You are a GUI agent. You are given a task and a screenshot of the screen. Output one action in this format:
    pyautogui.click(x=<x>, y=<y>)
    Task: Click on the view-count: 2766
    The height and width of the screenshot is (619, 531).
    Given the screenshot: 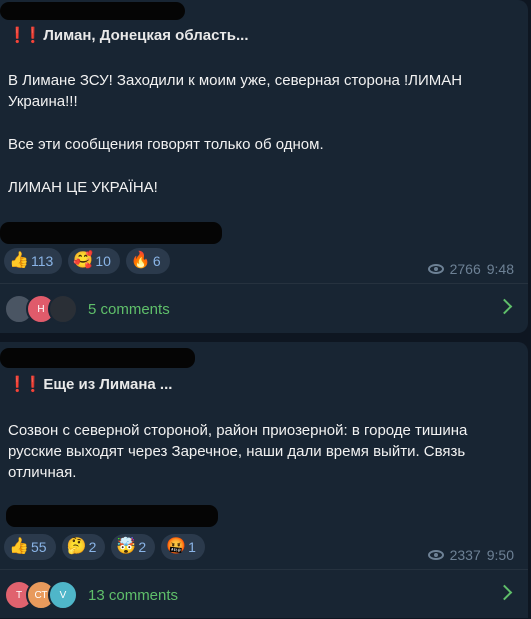 What is the action you would take?
    pyautogui.click(x=465, y=269)
    